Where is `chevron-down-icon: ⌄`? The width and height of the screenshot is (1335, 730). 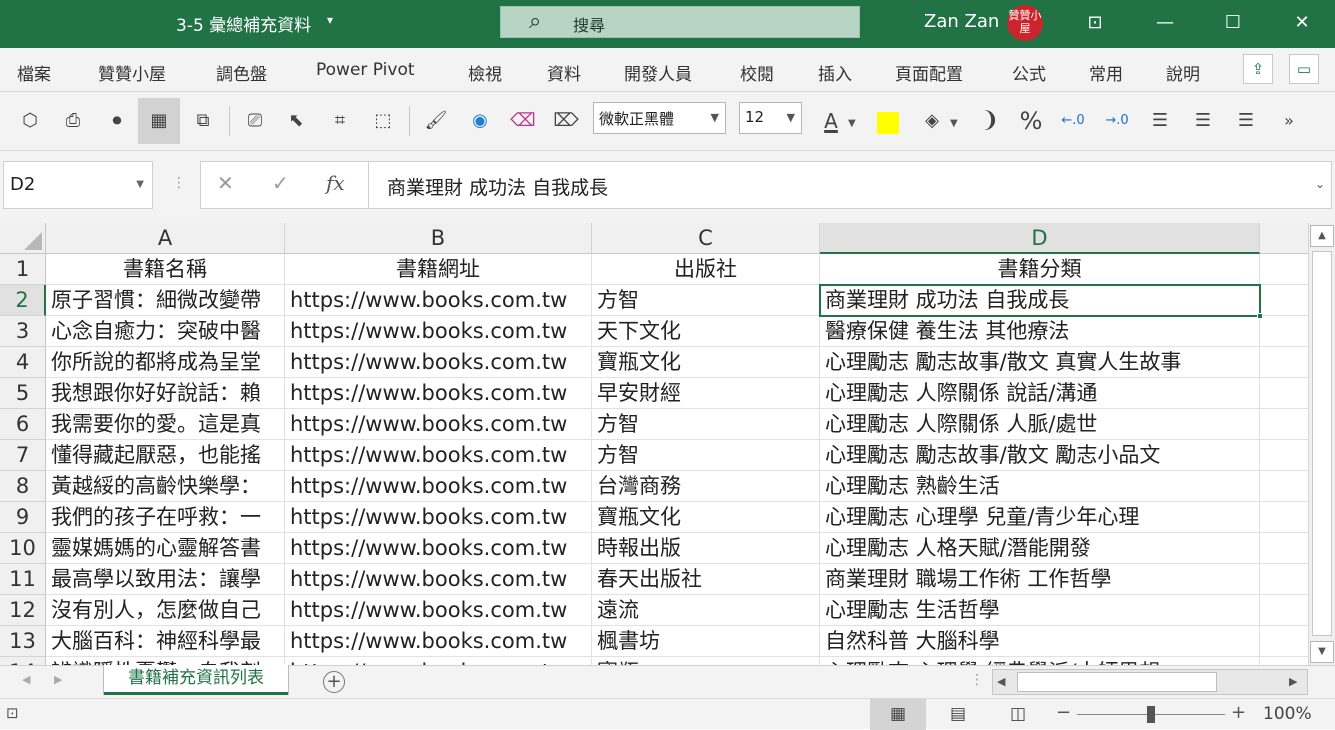
chevron-down-icon: ⌄ is located at coordinates (1320, 184).